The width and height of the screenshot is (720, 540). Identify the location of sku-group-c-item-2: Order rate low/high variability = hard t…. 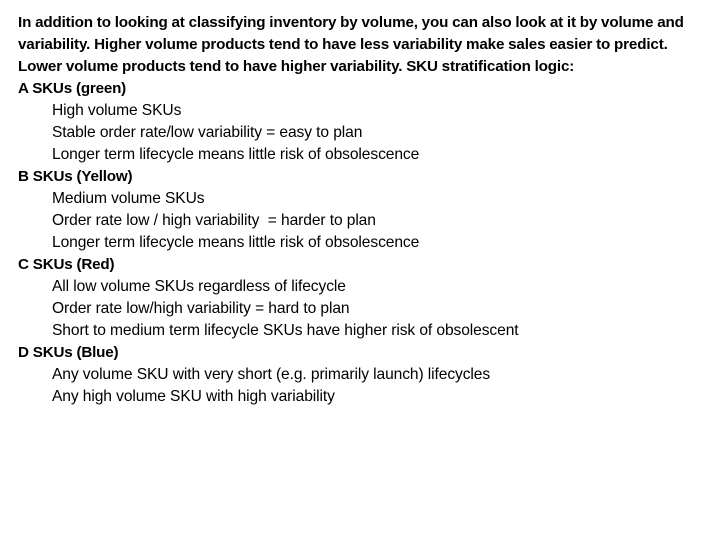
(201, 308).